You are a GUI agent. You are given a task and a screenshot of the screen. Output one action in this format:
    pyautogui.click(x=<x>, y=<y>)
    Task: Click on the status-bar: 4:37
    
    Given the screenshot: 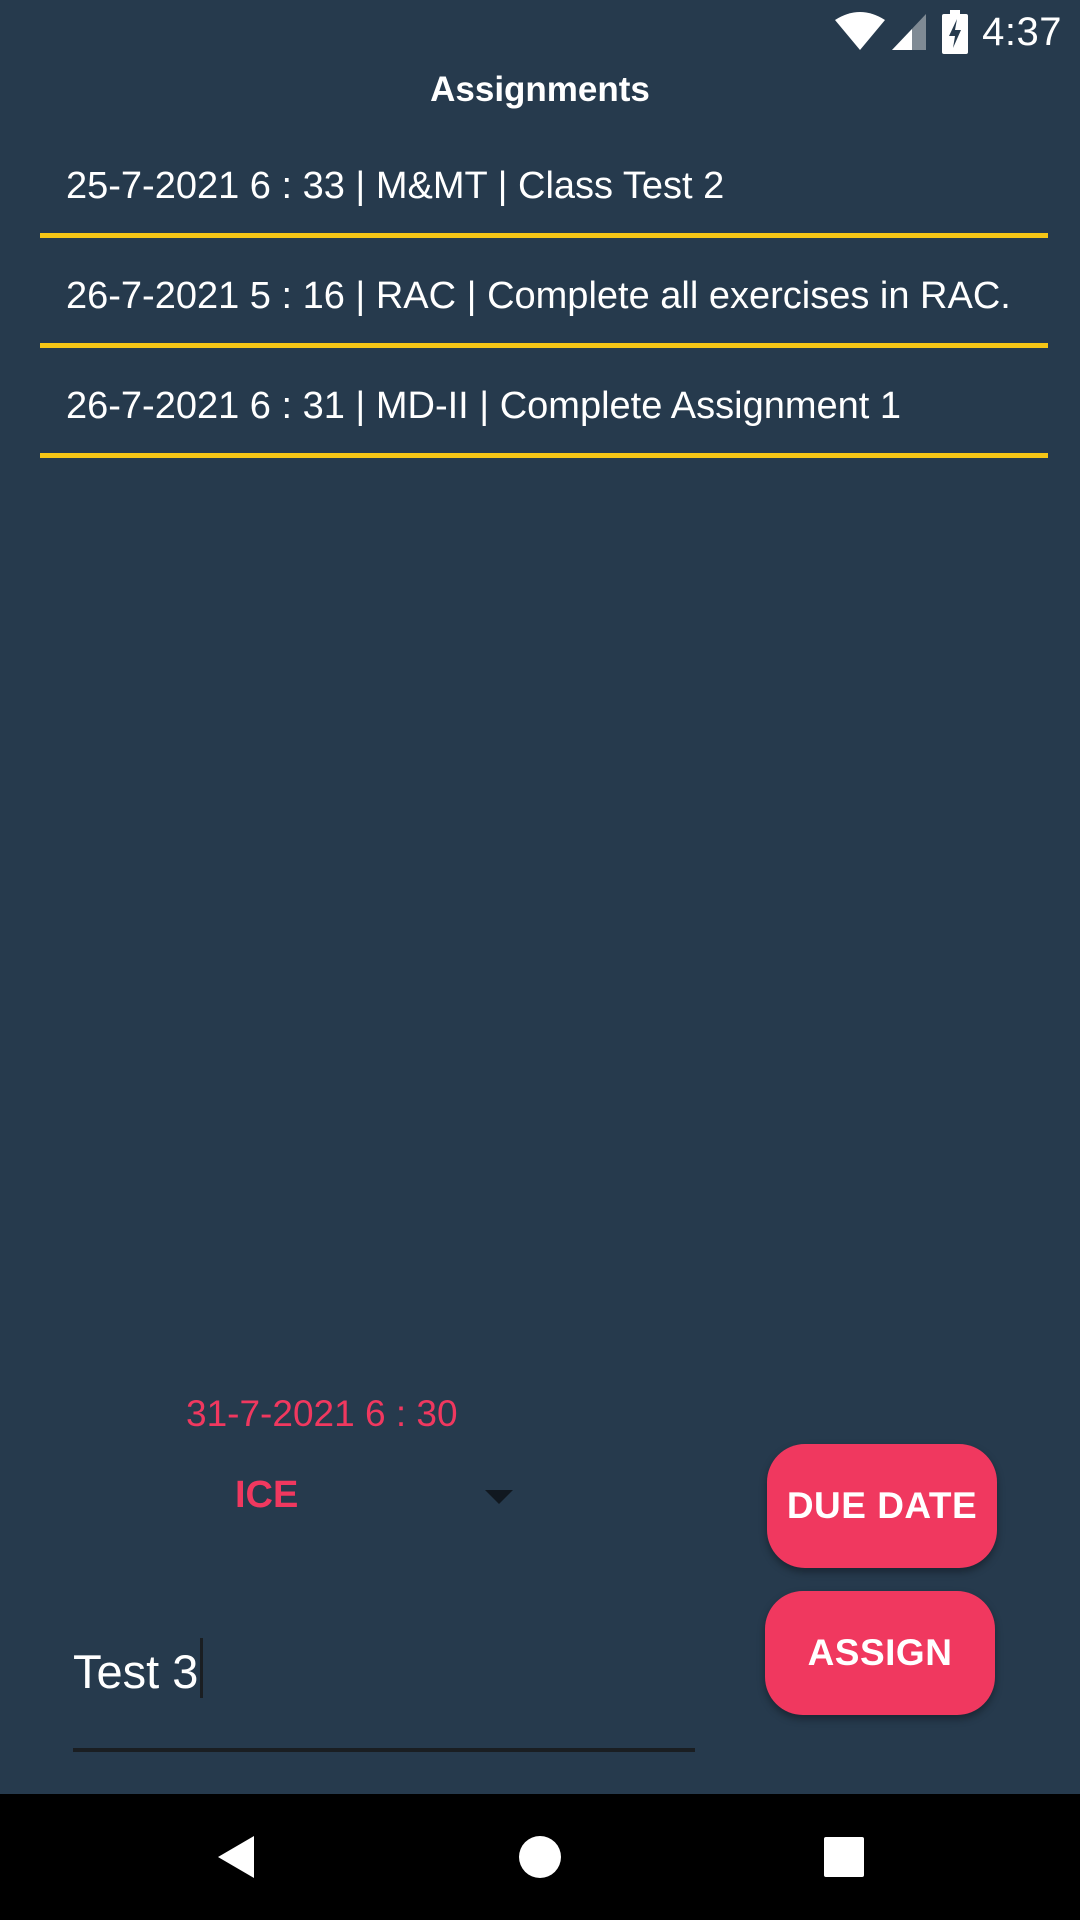 What is the action you would take?
    pyautogui.click(x=540, y=31)
    